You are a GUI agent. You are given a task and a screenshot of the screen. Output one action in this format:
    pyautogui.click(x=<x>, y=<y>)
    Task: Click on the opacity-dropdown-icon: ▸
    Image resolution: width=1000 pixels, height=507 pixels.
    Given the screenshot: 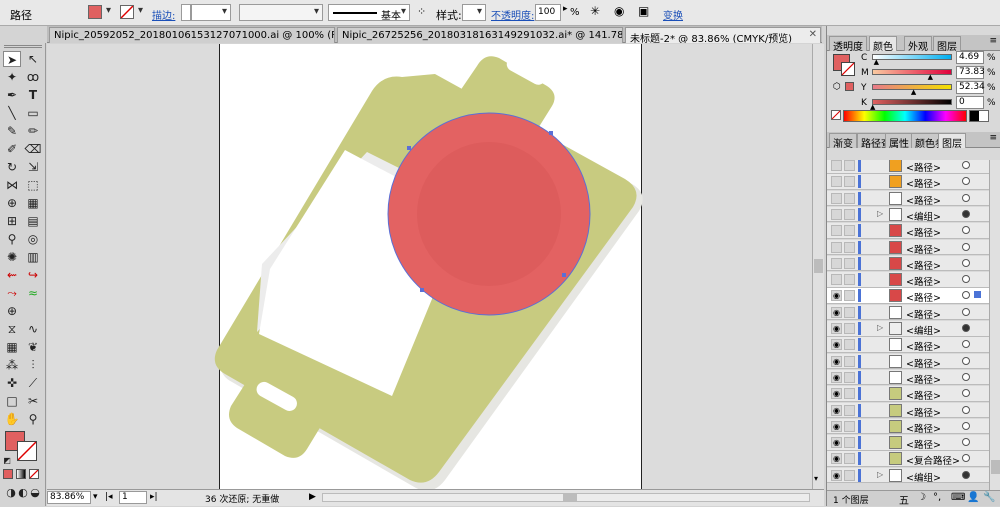 What is the action you would take?
    pyautogui.click(x=565, y=9)
    